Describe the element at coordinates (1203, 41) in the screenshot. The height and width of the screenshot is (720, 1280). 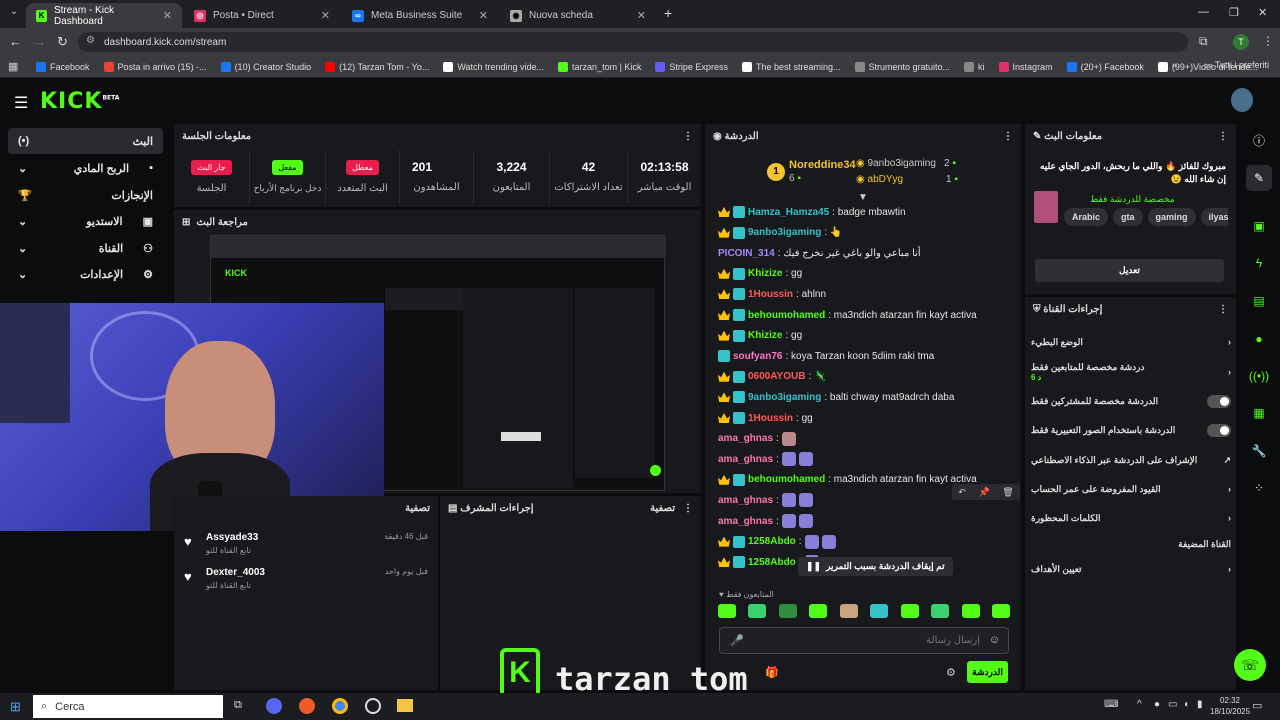
I see `extensions-icon: ⧉` at that location.